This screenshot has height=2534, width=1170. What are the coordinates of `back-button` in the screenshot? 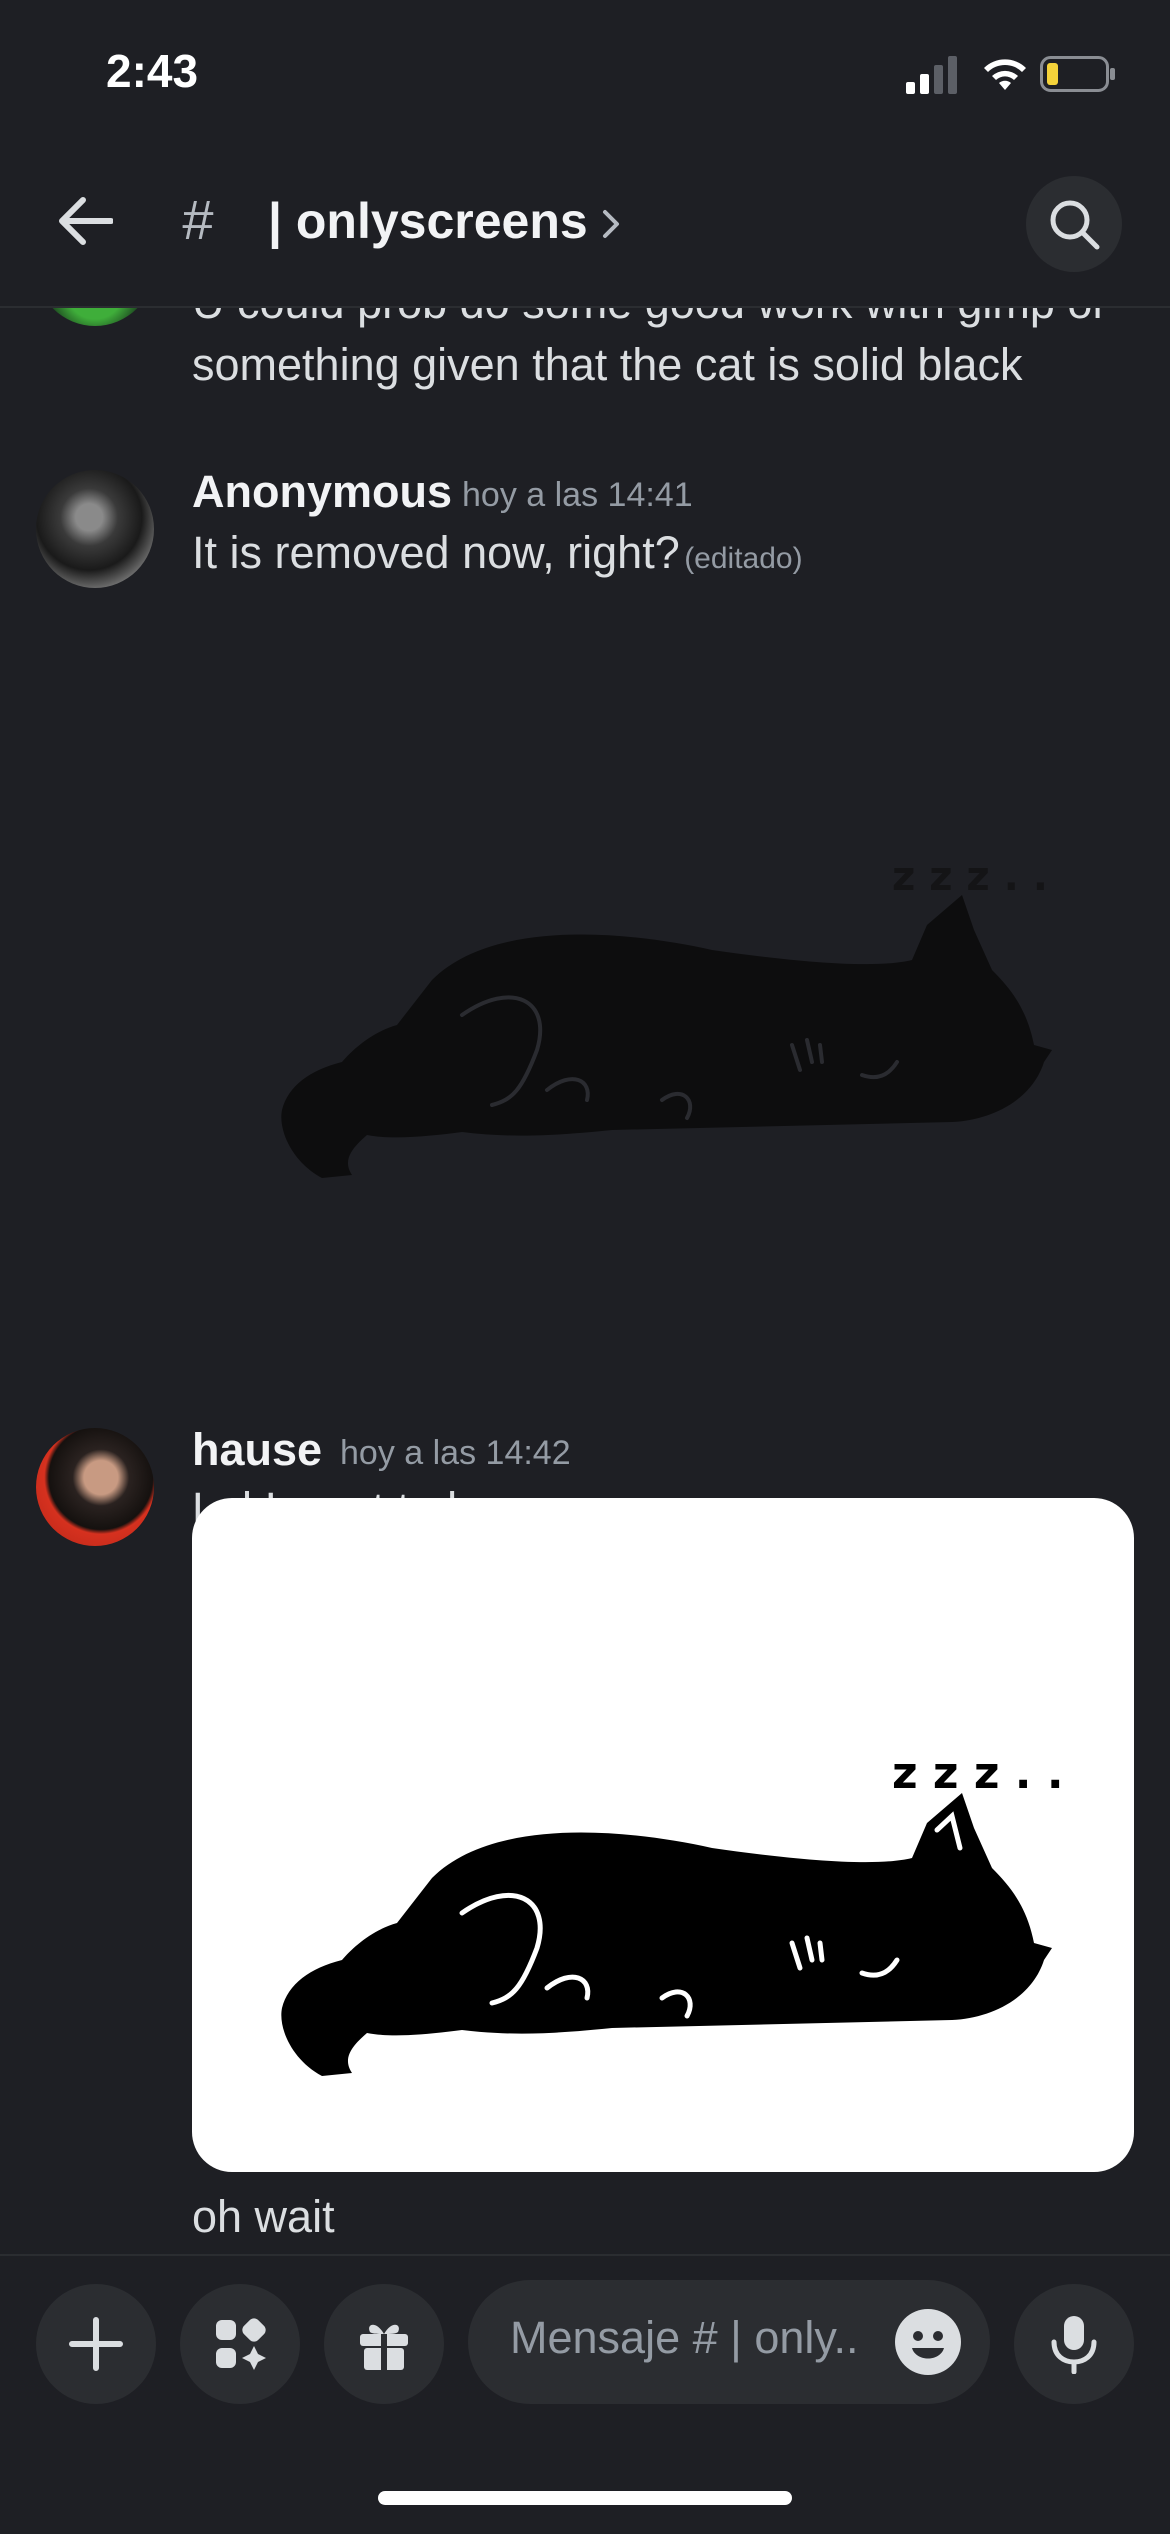 It's located at (85, 221).